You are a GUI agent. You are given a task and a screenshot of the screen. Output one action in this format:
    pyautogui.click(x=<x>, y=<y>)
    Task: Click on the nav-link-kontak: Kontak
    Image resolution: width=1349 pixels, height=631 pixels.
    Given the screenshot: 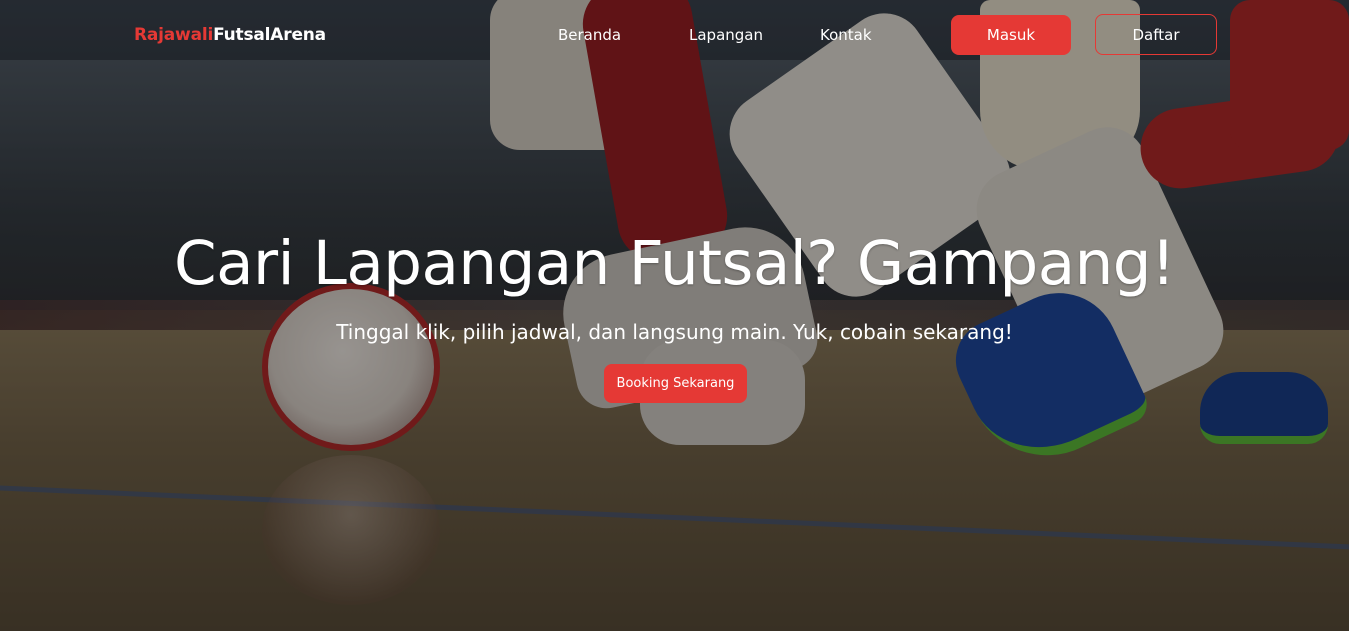 What is the action you would take?
    pyautogui.click(x=846, y=35)
    